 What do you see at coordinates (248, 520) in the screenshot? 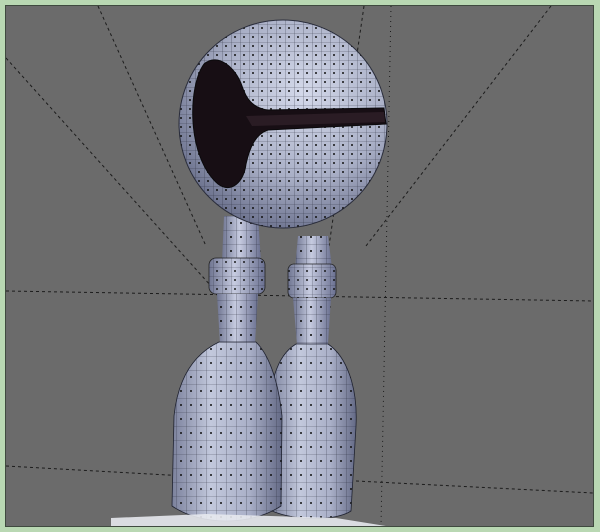
I see `floor-plane` at bounding box center [248, 520].